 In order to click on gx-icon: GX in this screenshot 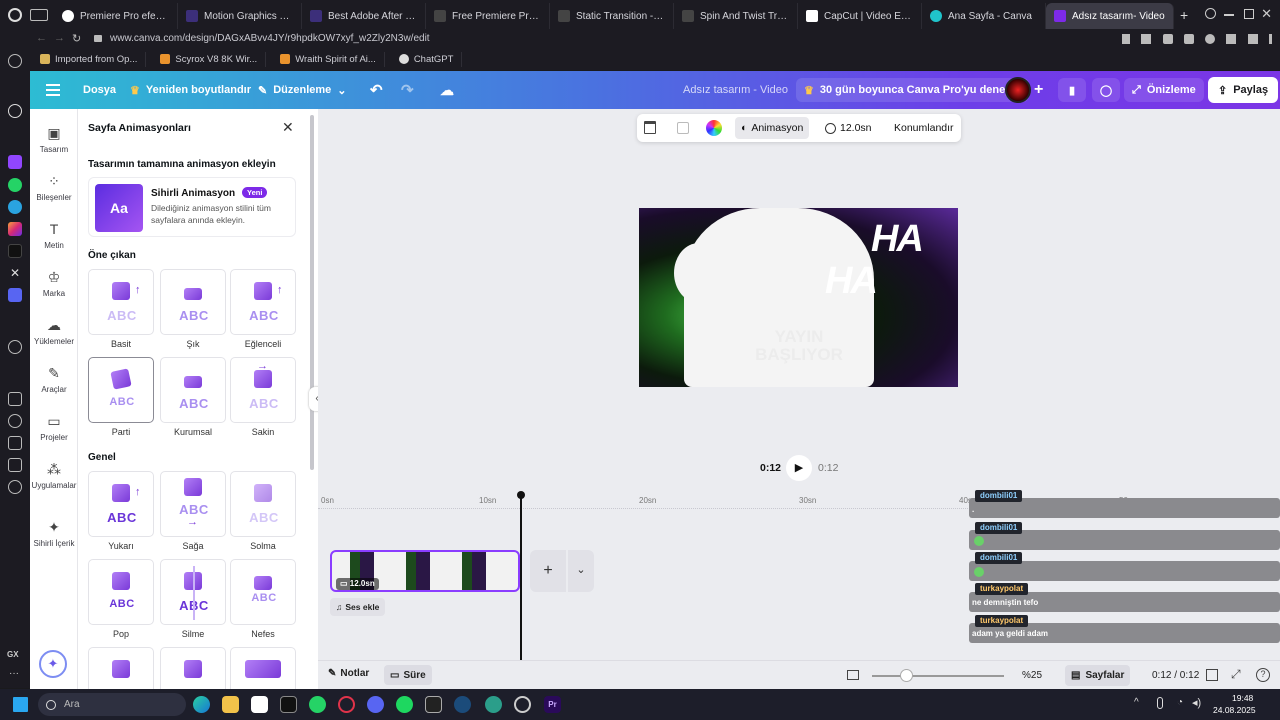, I will do `click(13, 654)`.